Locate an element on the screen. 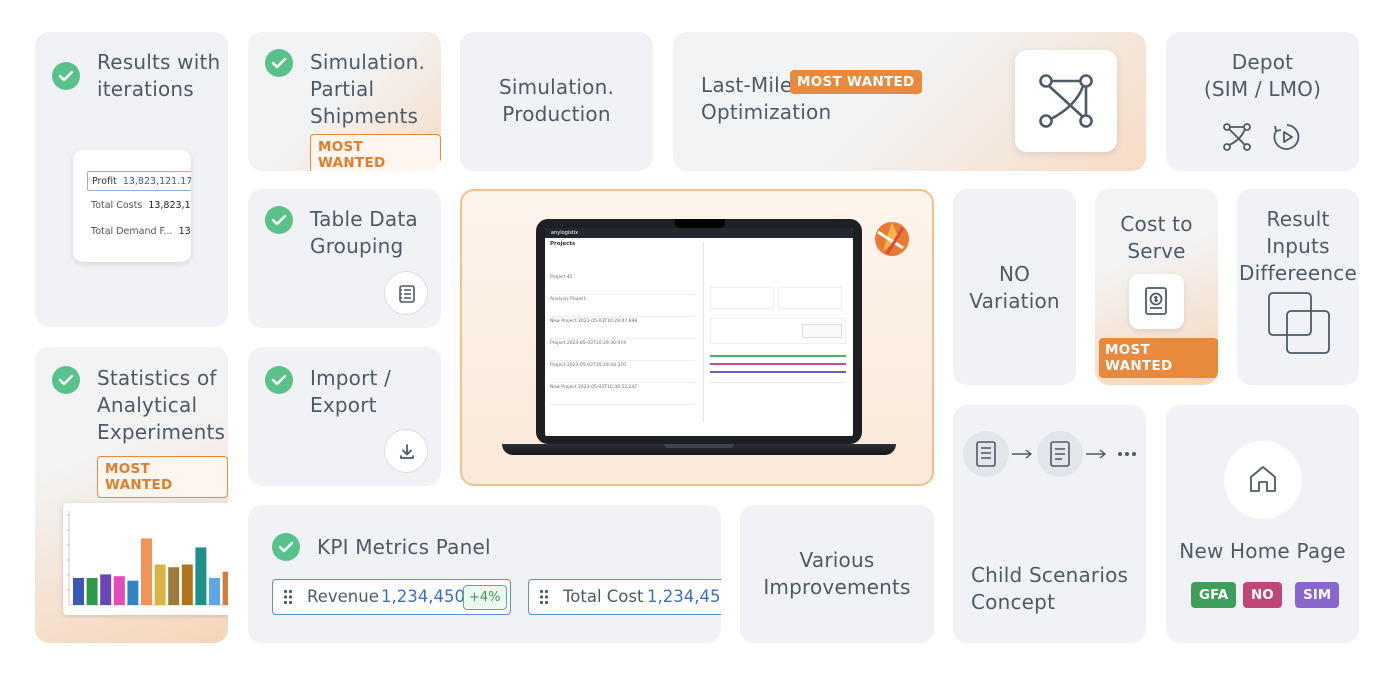  card-simulation-production: Simulation. Production is located at coordinates (556, 101).